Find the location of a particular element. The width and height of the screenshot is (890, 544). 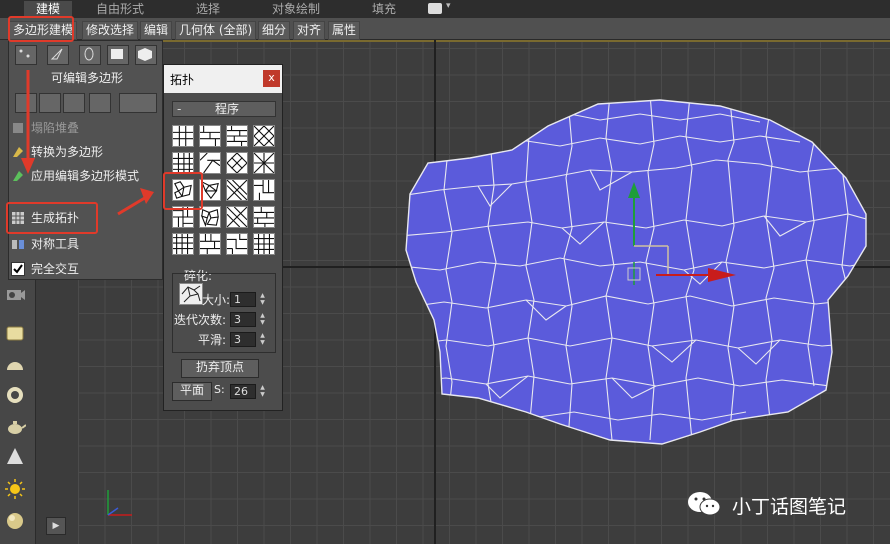

watermark: 小丁话图笔记 is located at coordinates (786, 504).